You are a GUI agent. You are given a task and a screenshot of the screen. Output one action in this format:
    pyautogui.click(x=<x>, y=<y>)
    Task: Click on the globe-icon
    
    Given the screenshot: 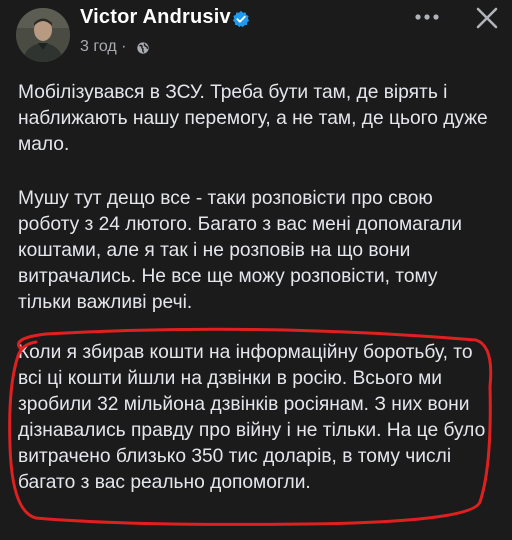 What is the action you would take?
    pyautogui.click(x=143, y=48)
    